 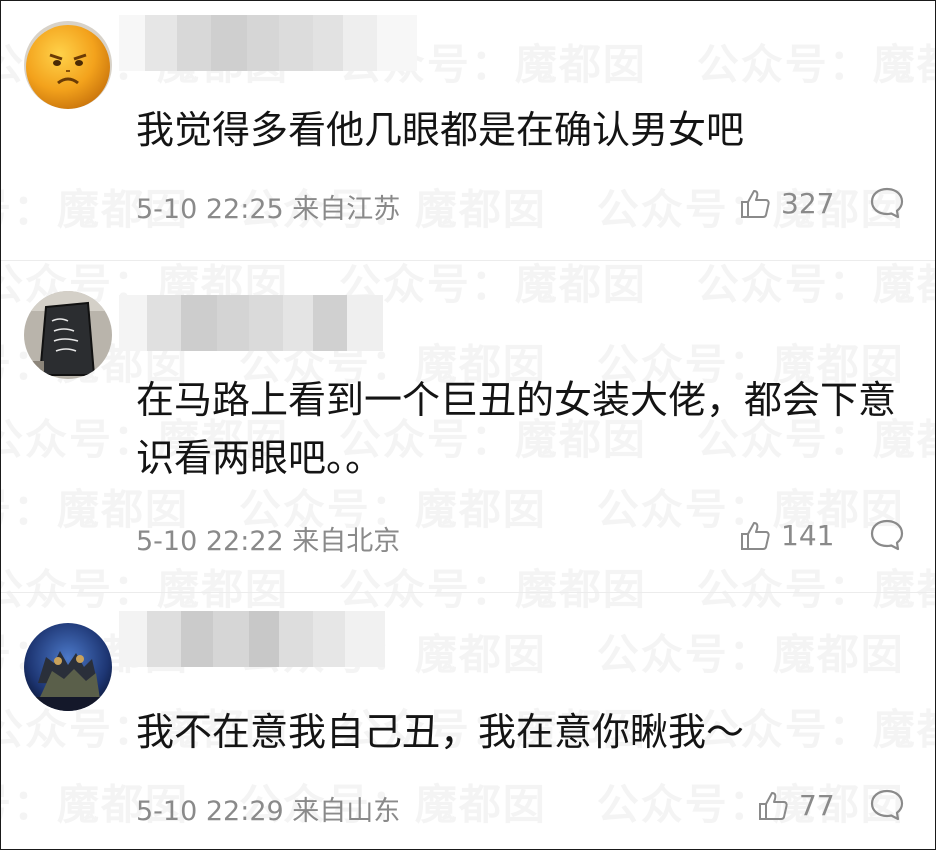 I want to click on chalkboard-avatar-icon, so click(x=68, y=335).